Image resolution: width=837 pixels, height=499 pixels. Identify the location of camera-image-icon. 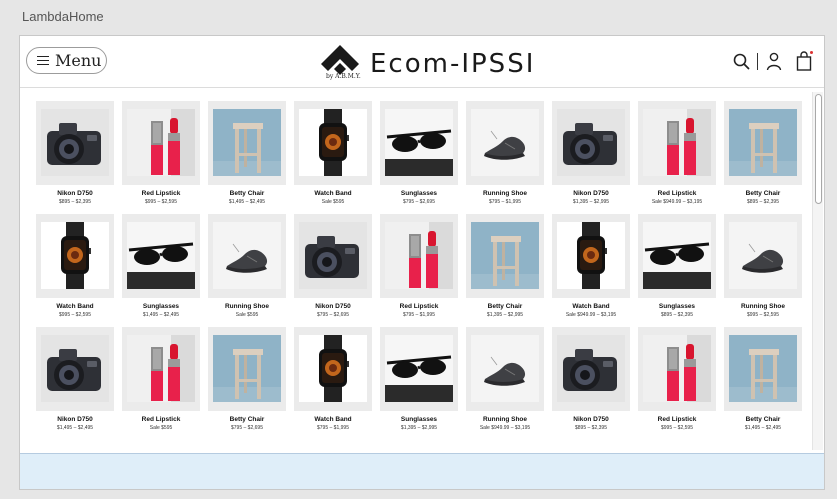
(591, 142).